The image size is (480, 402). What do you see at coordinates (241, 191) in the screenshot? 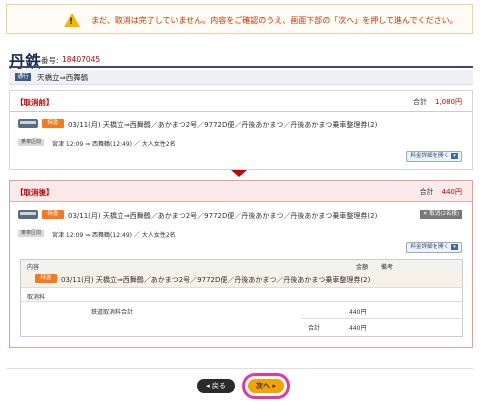
I see `section-header: 【取消後】 合計 440円` at bounding box center [241, 191].